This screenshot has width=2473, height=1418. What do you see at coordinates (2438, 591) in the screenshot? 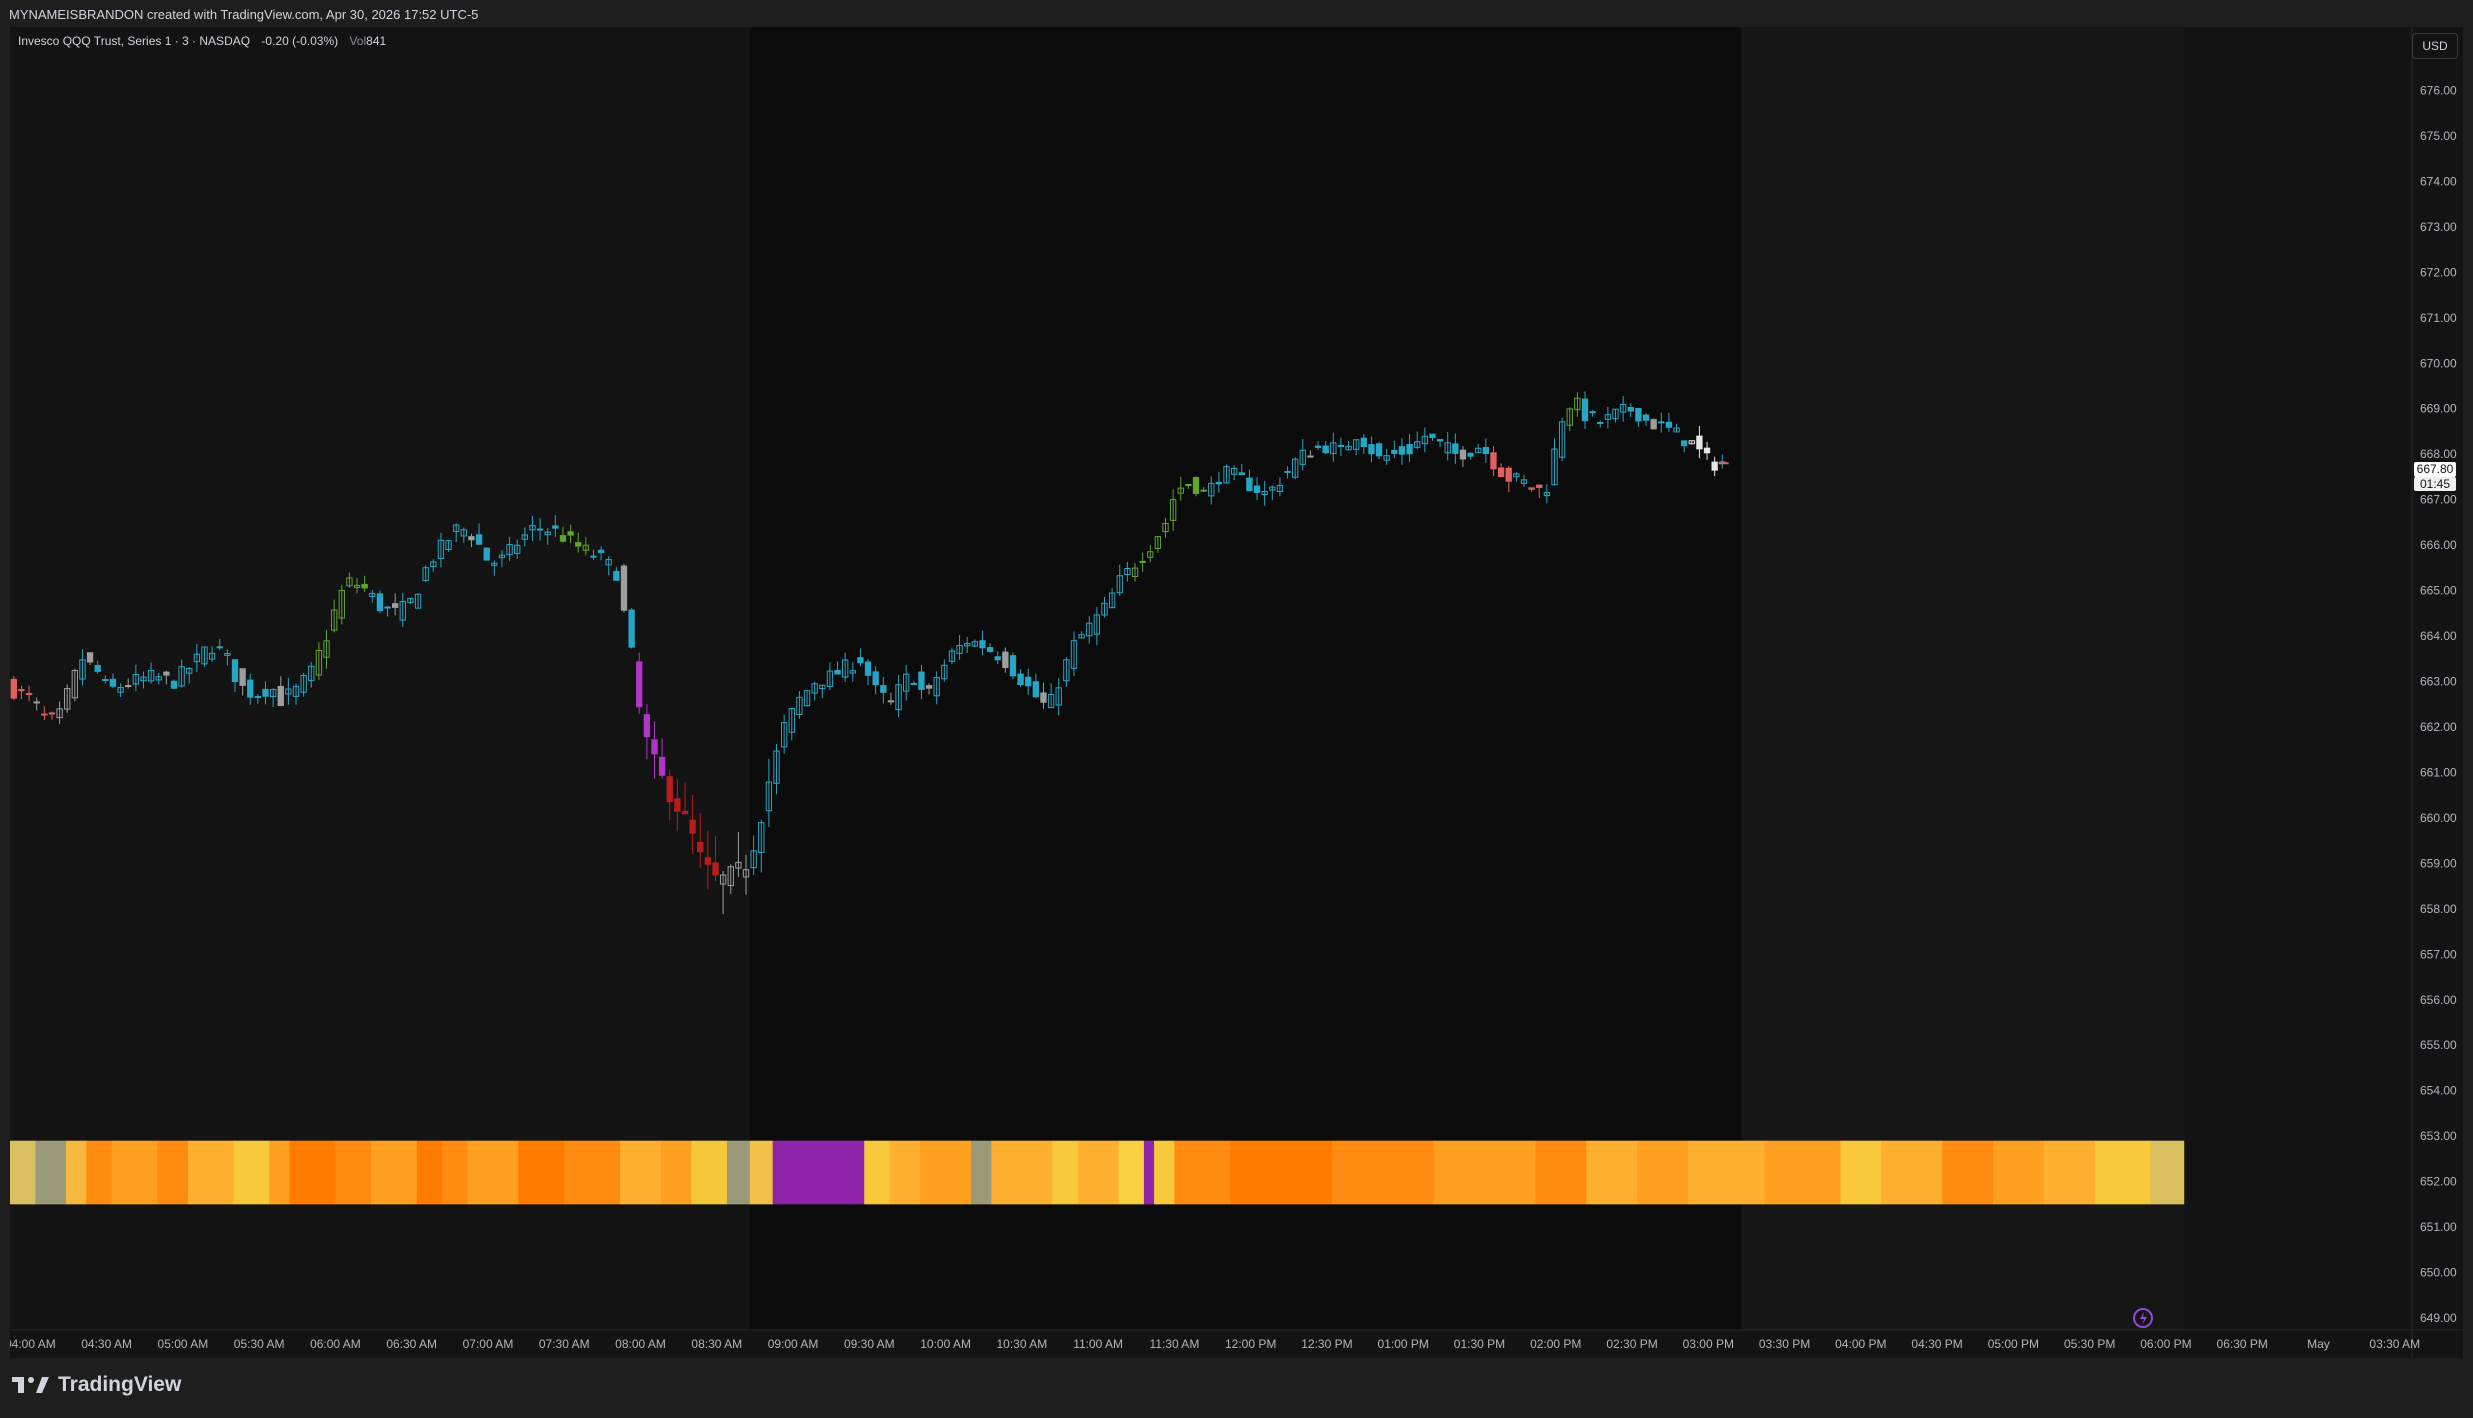
I see `y-tick-label: 665.00` at bounding box center [2438, 591].